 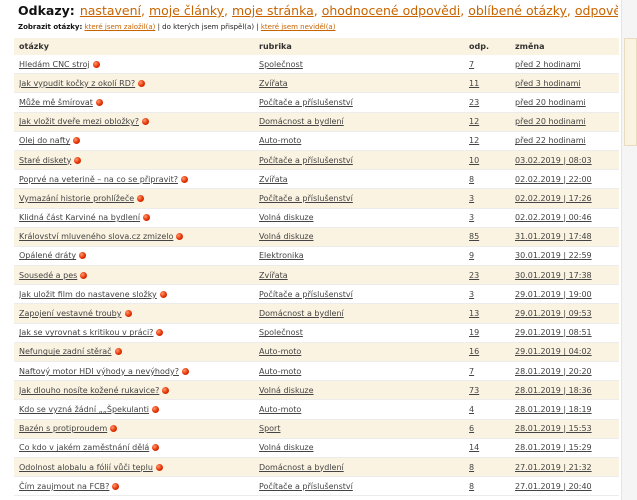 What do you see at coordinates (553, 294) in the screenshot?
I see `change-time-link: 29.01.2019 | 19:00` at bounding box center [553, 294].